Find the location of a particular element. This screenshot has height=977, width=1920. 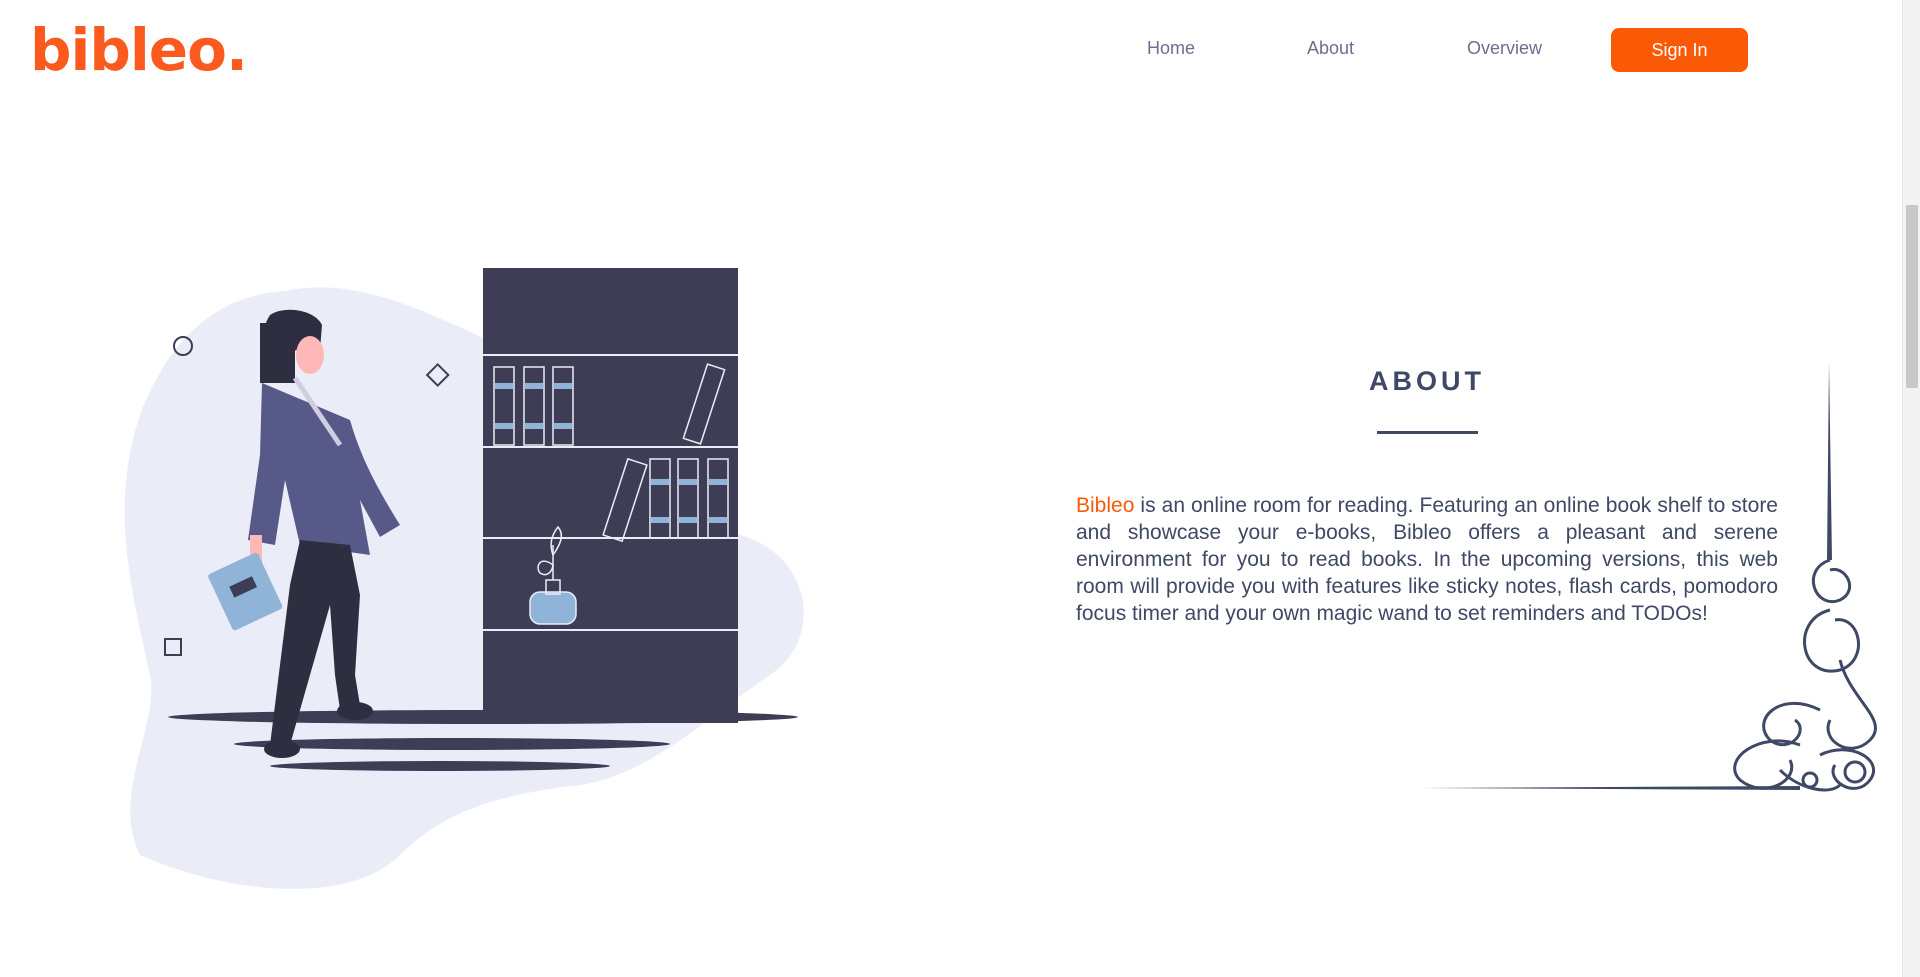

nav-link-overview: Overview is located at coordinates (1504, 48).